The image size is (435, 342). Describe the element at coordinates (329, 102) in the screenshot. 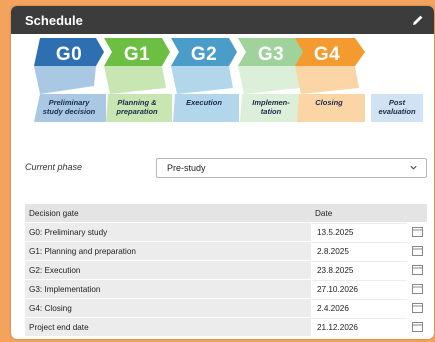

I see `gate-label: Closing` at that location.